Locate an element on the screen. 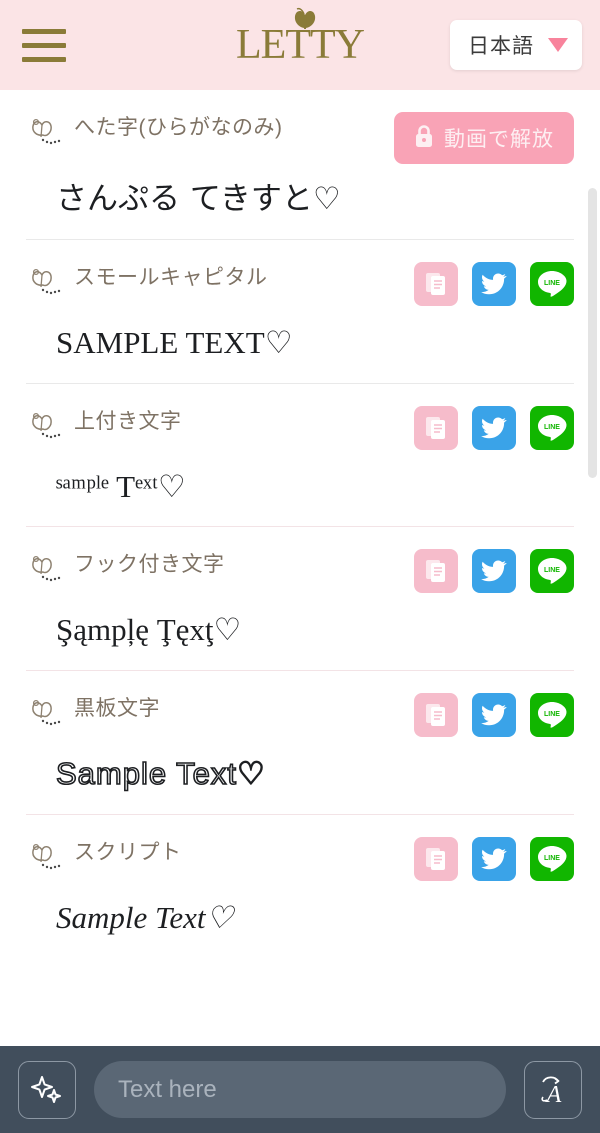 This screenshot has width=600, height=1133. row-header: 上付き文字 LINE is located at coordinates (300, 428).